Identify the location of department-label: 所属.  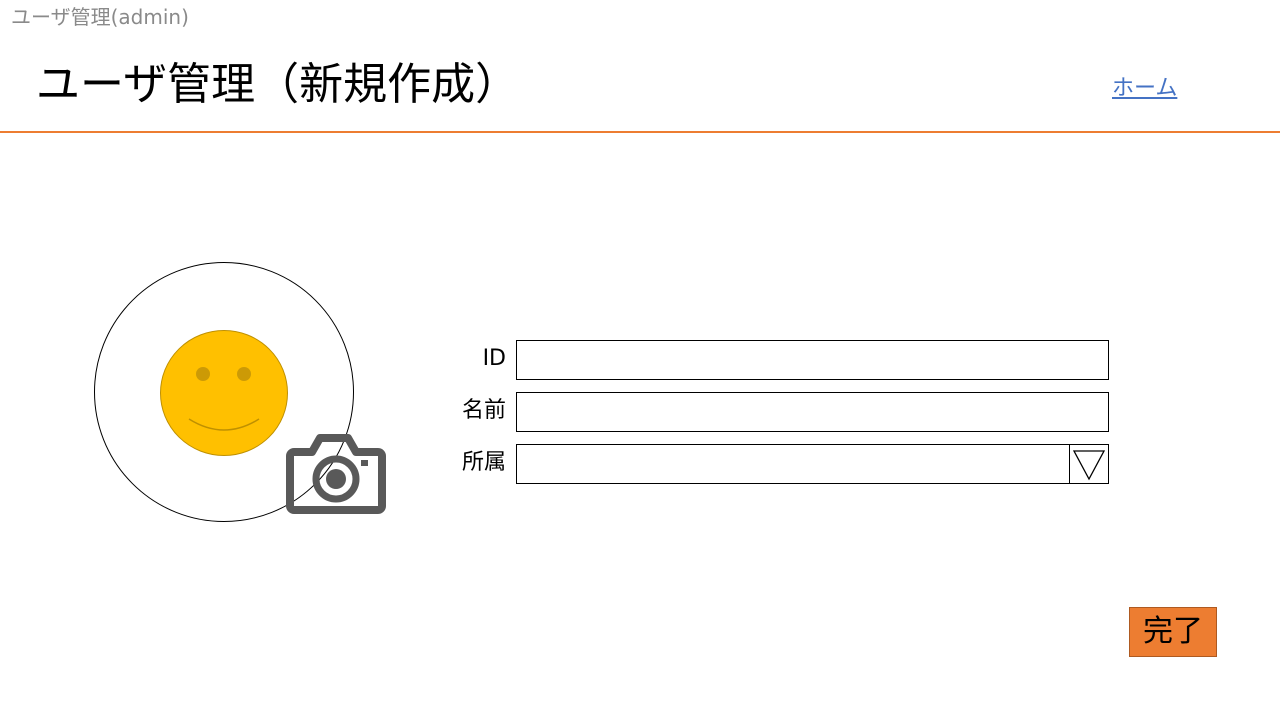
(483, 462).